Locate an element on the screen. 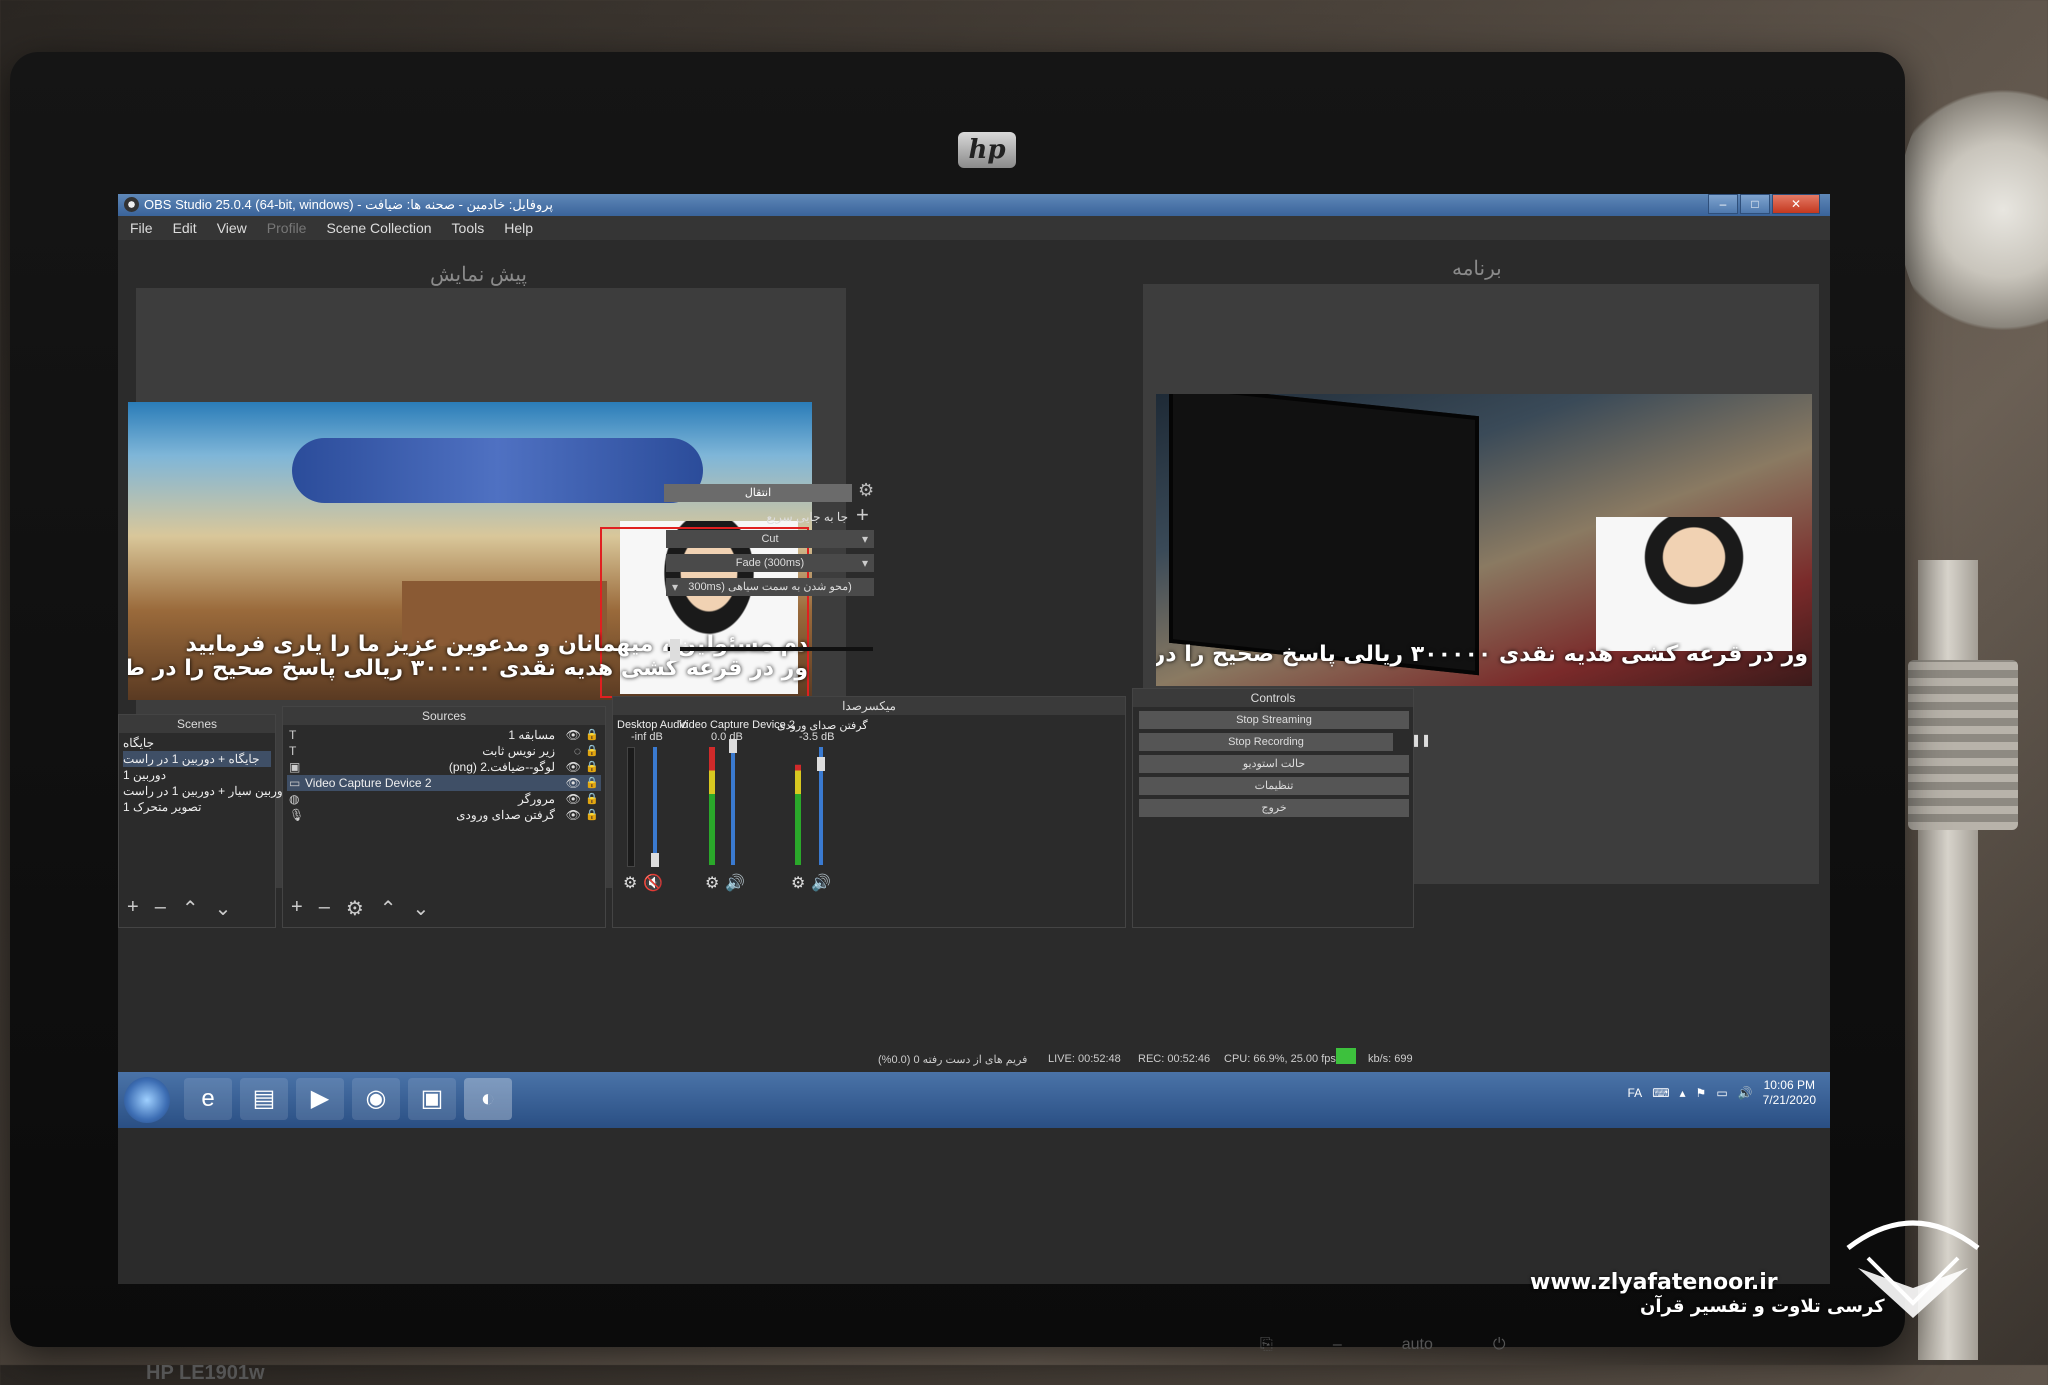 The height and width of the screenshot is (1385, 2048). stop-streaming-button: Stop Streaming is located at coordinates (1274, 720).